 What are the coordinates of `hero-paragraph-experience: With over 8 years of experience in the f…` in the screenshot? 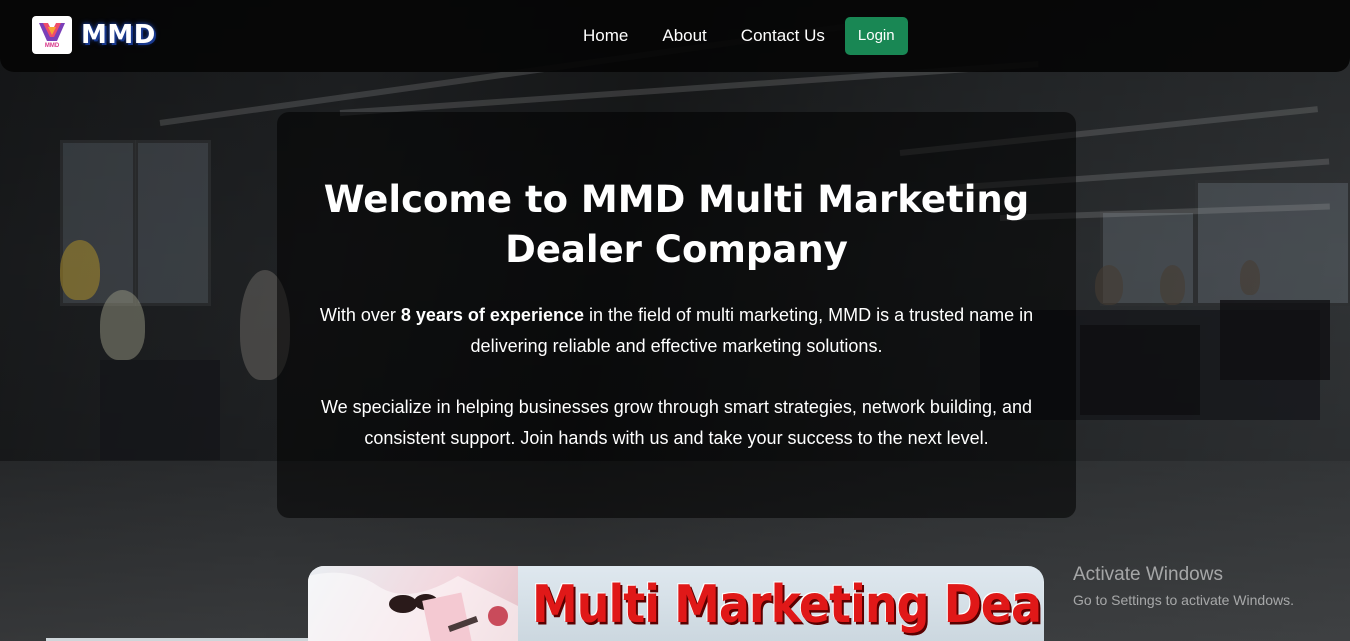 It's located at (677, 331).